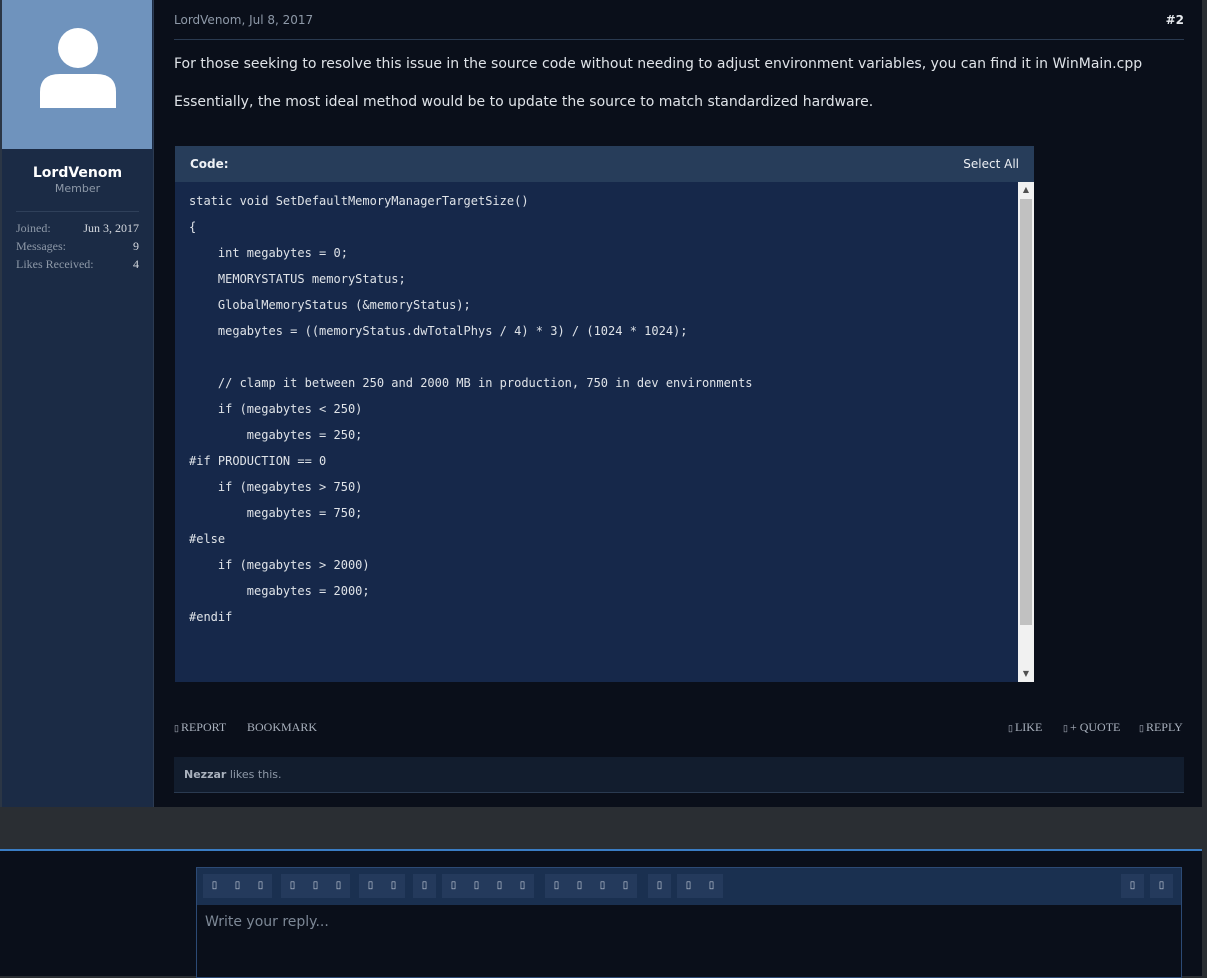  What do you see at coordinates (268, 253) in the screenshot?
I see `code-line: int megabytes = 0;` at bounding box center [268, 253].